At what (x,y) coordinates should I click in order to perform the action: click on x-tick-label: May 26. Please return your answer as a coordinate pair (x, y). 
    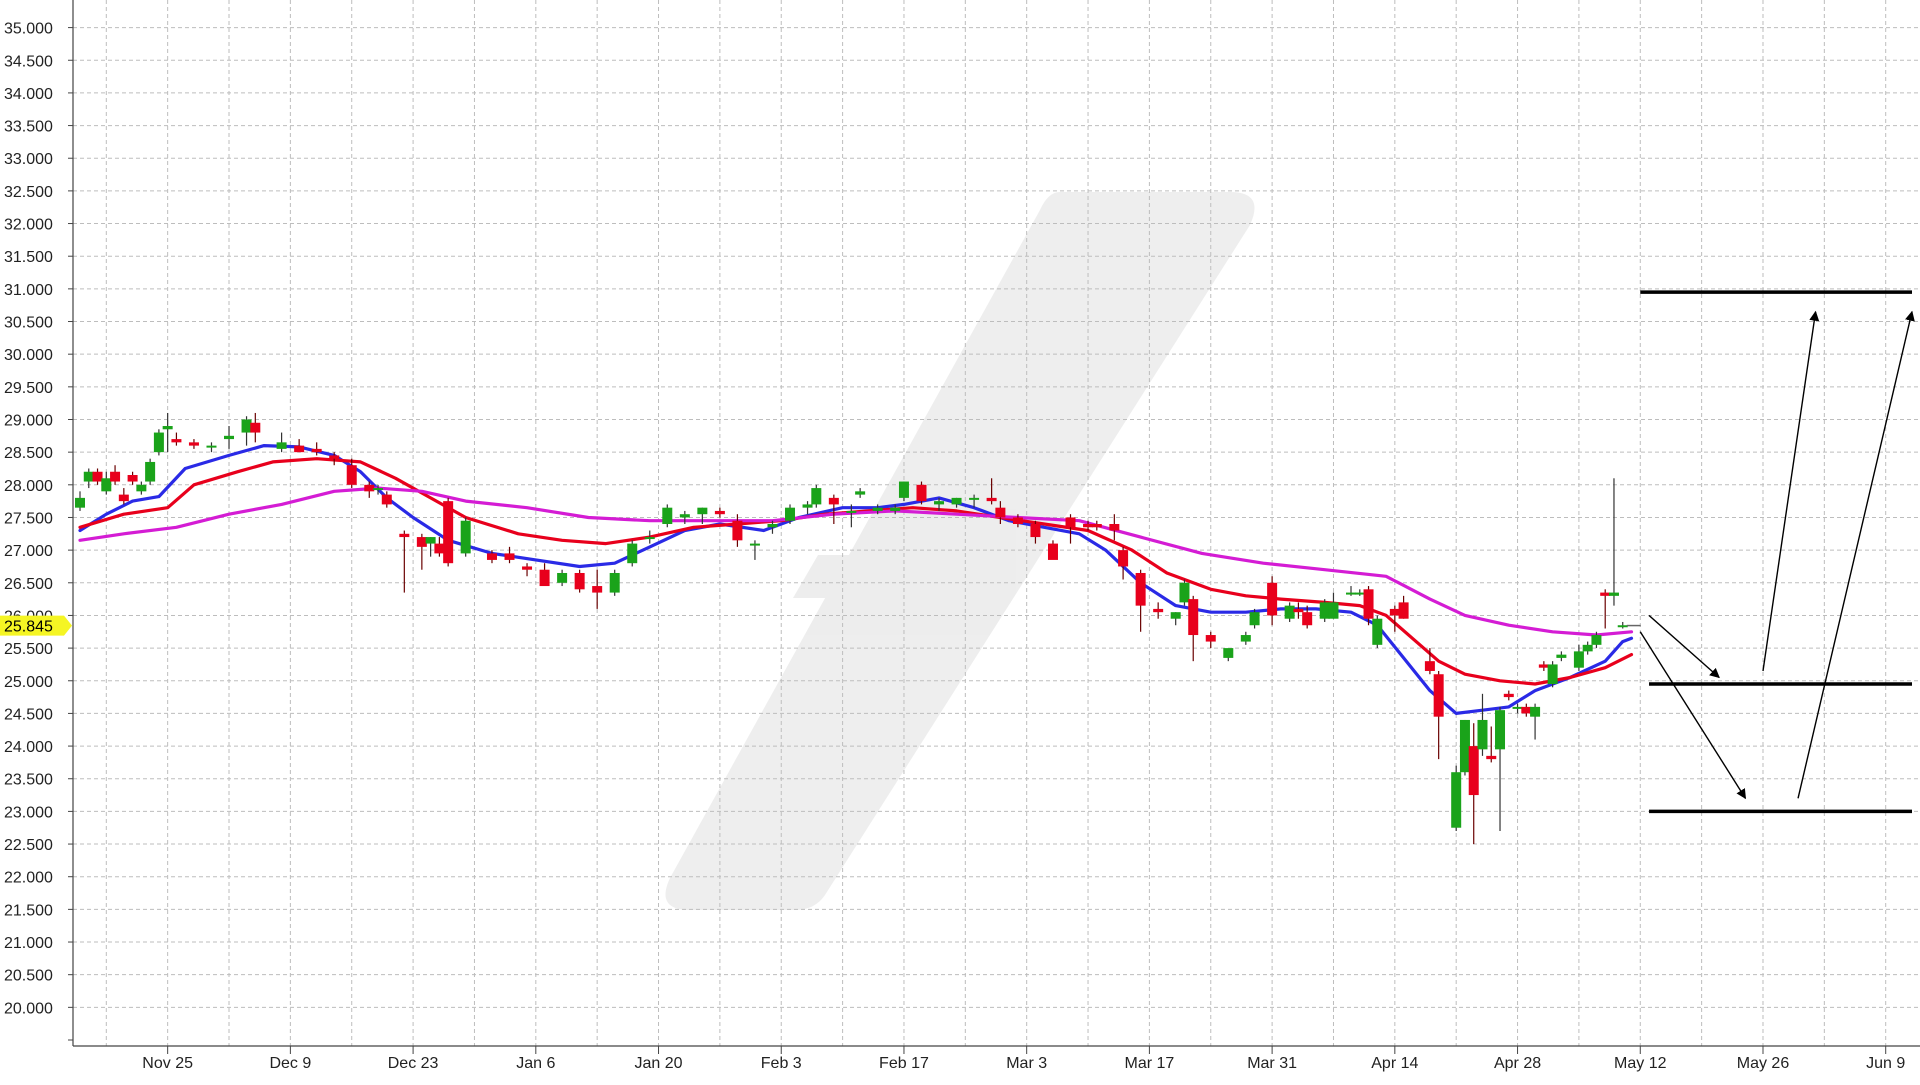
    Looking at the image, I should click on (1763, 1063).